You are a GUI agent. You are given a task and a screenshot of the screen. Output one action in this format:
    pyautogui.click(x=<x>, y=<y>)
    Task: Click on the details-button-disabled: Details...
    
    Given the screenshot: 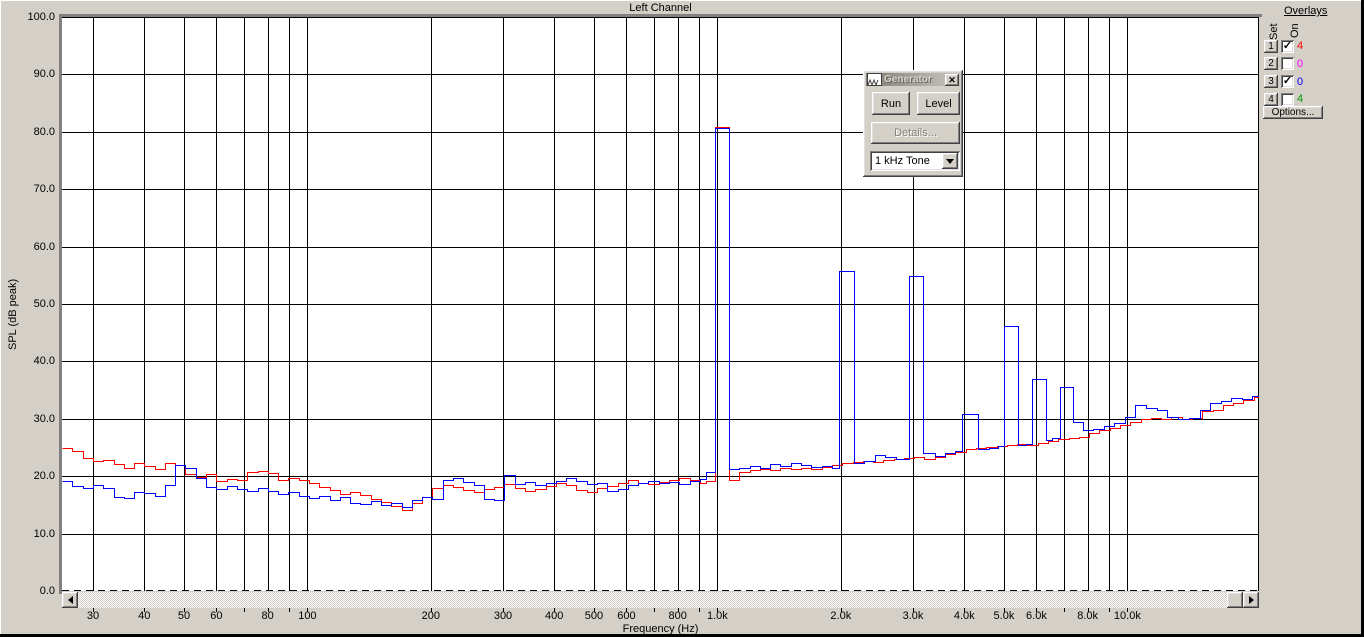 What is the action you would take?
    pyautogui.click(x=915, y=133)
    